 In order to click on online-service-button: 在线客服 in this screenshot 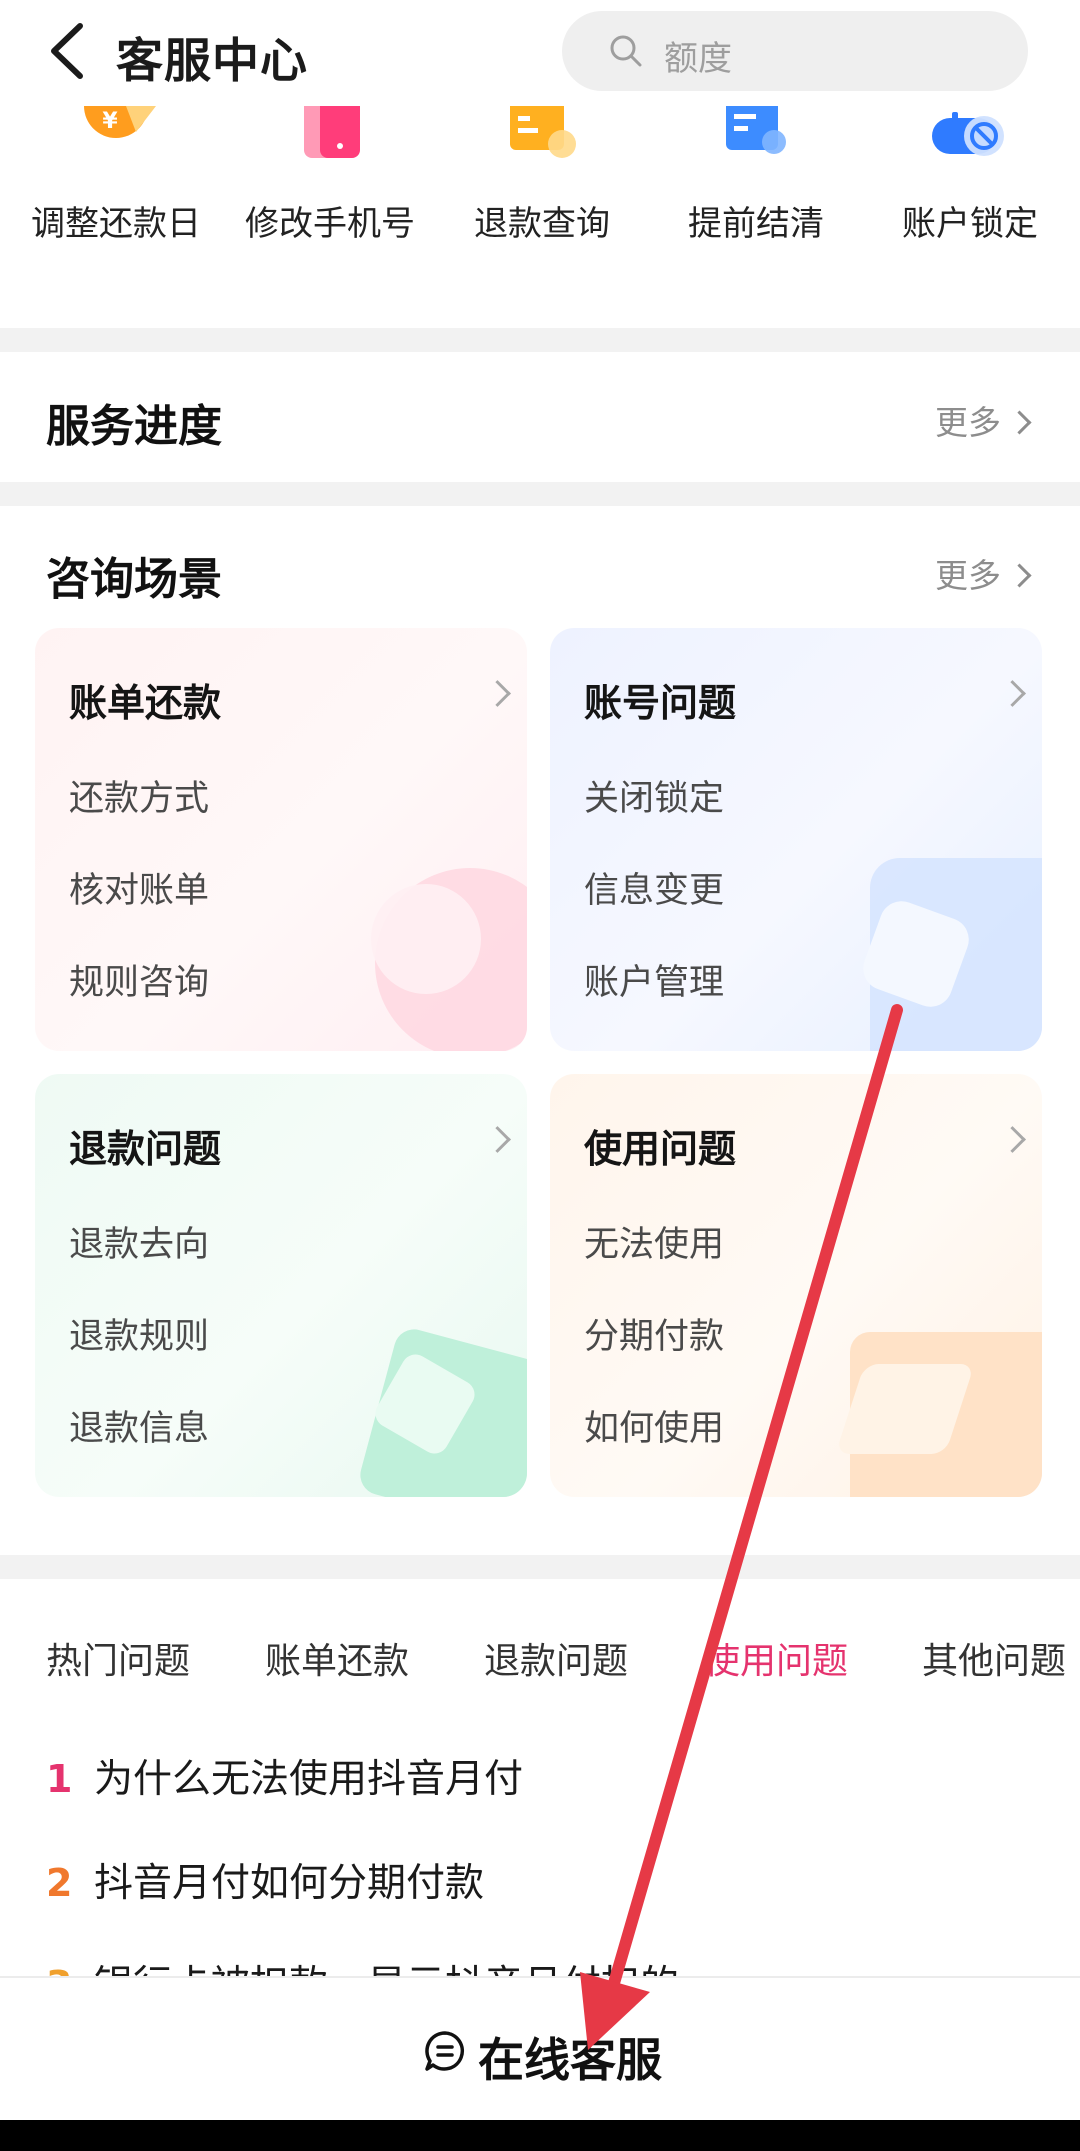, I will do `click(570, 2057)`.